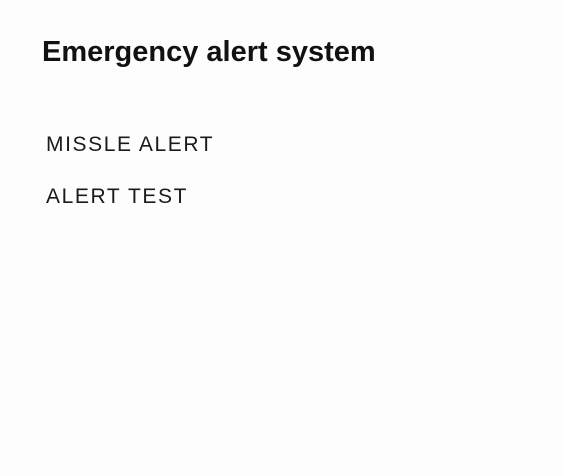 The width and height of the screenshot is (564, 476). What do you see at coordinates (130, 145) in the screenshot?
I see `missile-alert-link: MISSLE ALERT` at bounding box center [130, 145].